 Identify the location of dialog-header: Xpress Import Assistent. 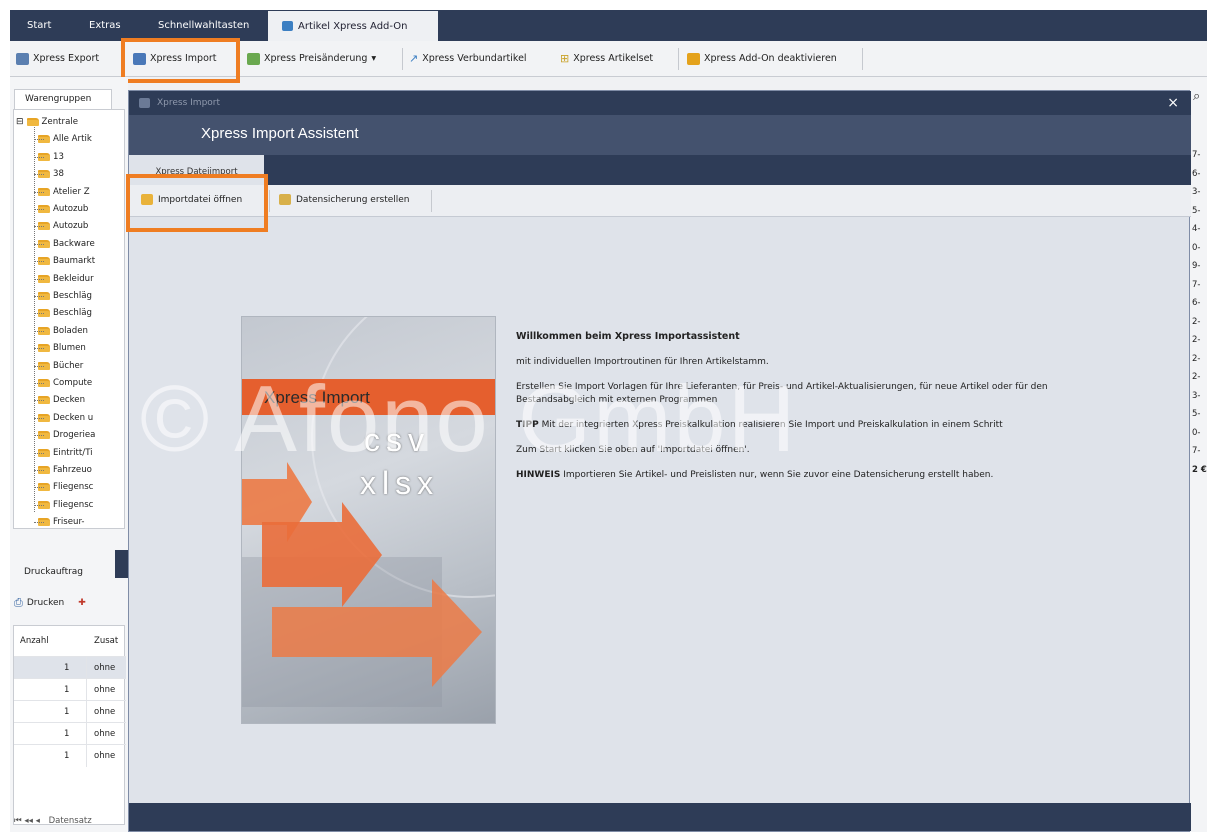
(660, 135).